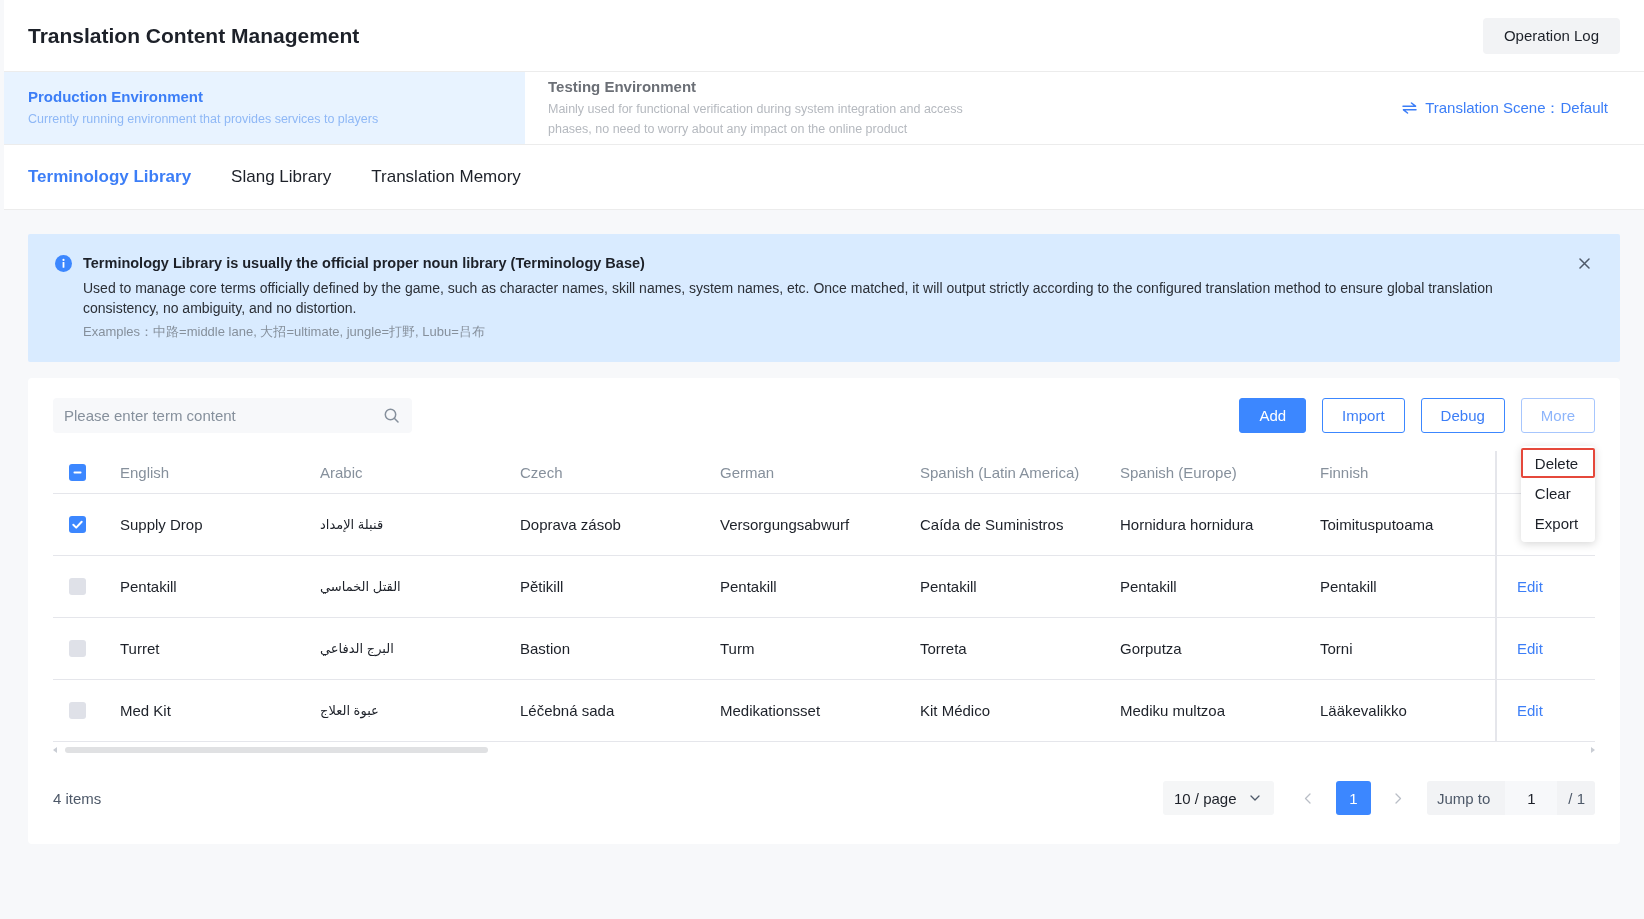 The width and height of the screenshot is (1644, 919). I want to click on menu-item: Export, so click(1557, 523).